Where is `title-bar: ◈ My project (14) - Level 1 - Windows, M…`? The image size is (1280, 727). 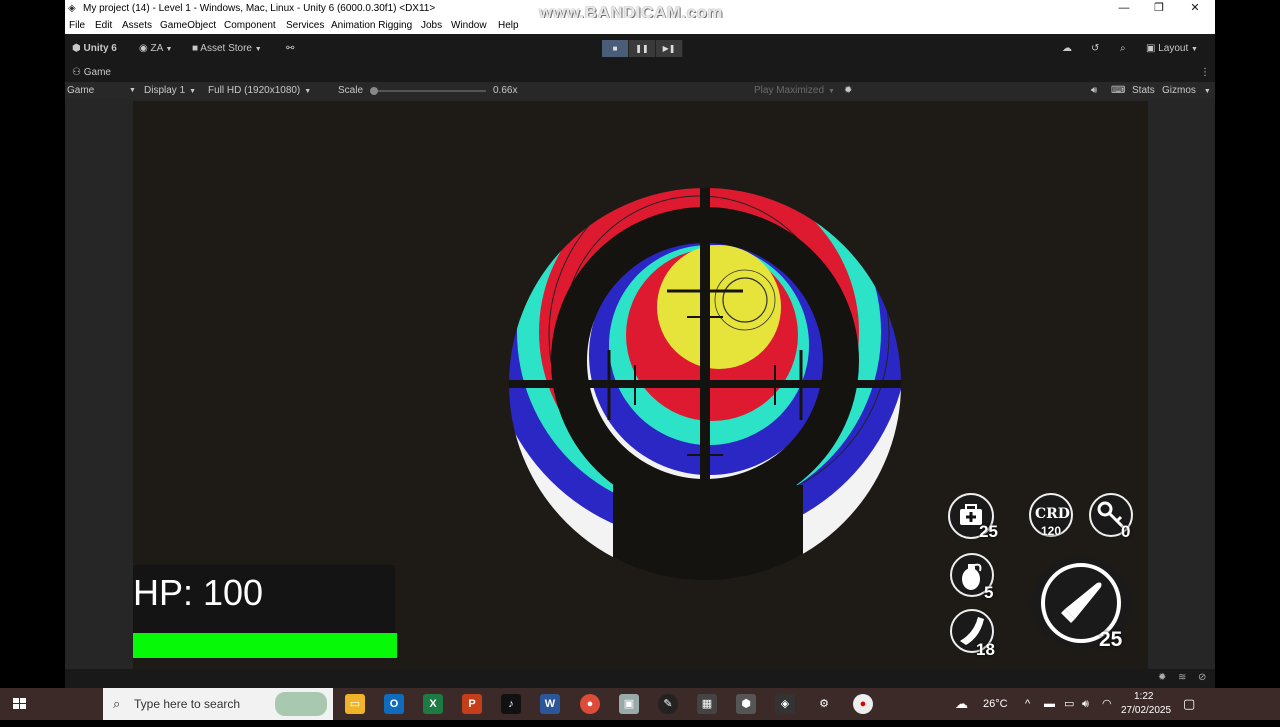
title-bar: ◈ My project (14) - Level 1 - Windows, M… is located at coordinates (640, 11).